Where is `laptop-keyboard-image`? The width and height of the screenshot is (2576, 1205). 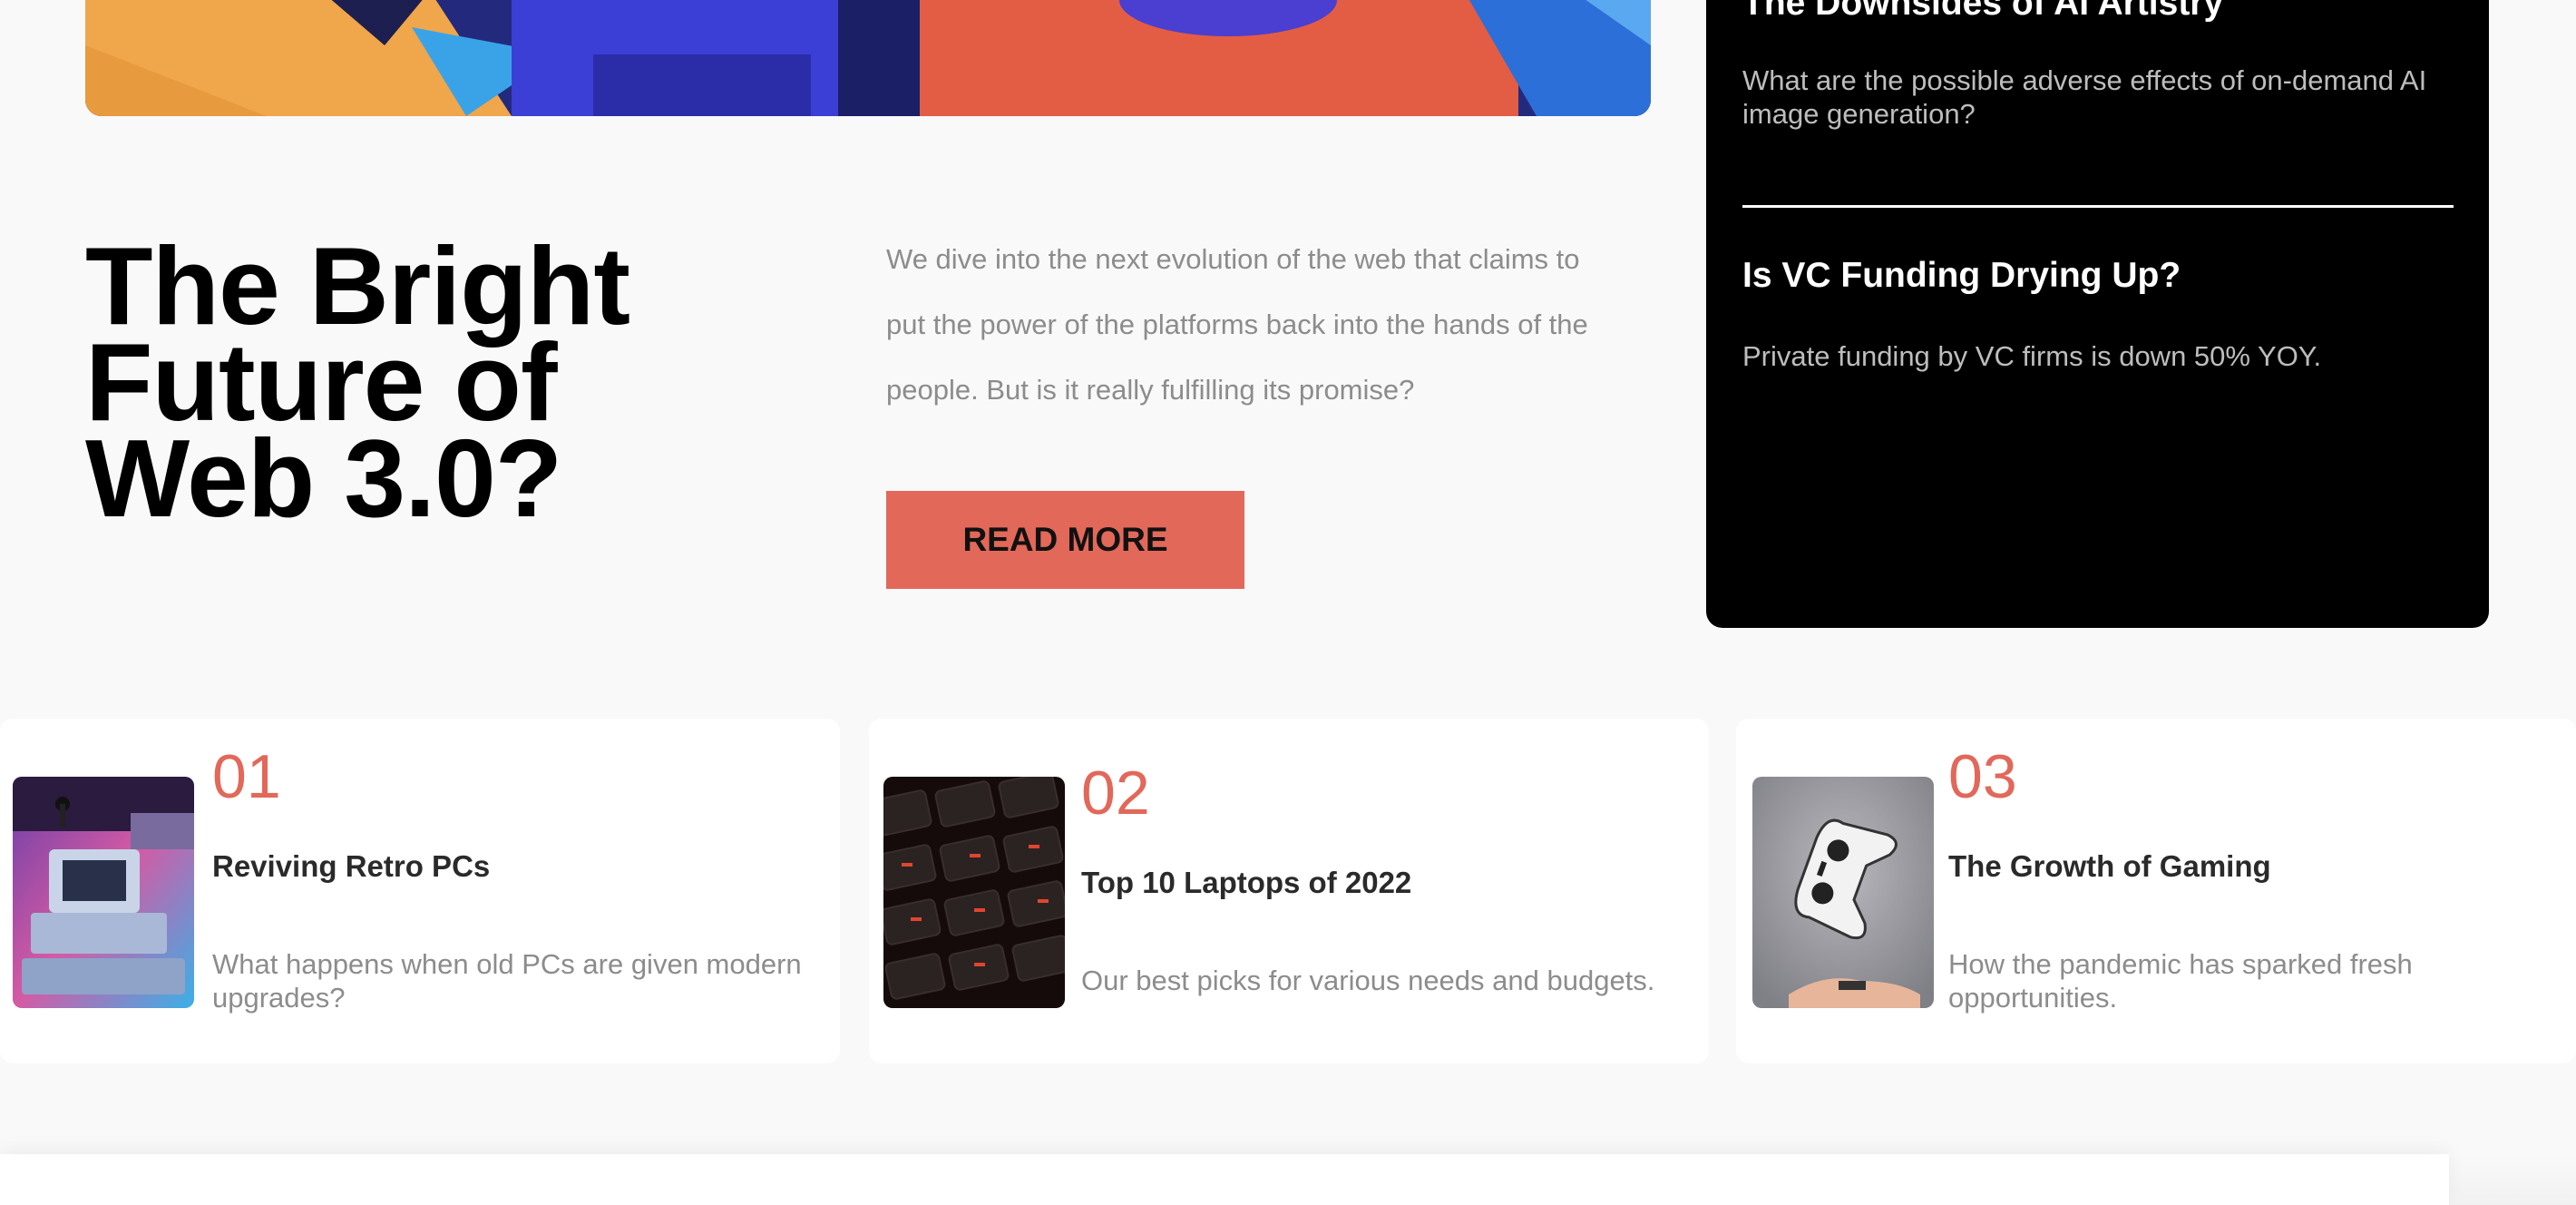 laptop-keyboard-image is located at coordinates (974, 893).